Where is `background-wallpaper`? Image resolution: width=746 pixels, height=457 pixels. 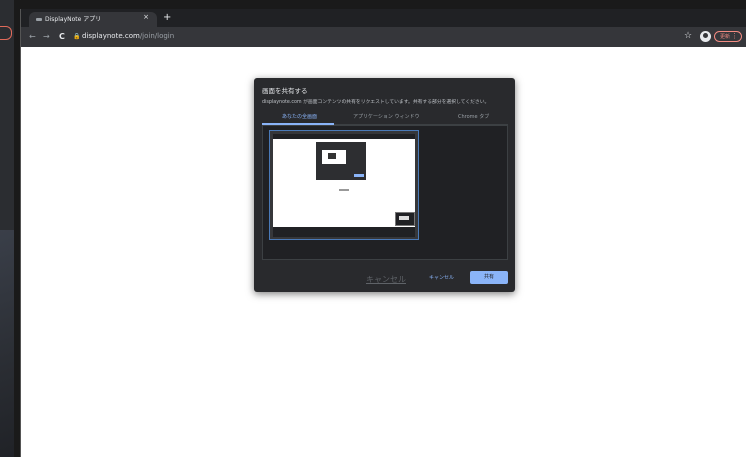 background-wallpaper is located at coordinates (7, 343).